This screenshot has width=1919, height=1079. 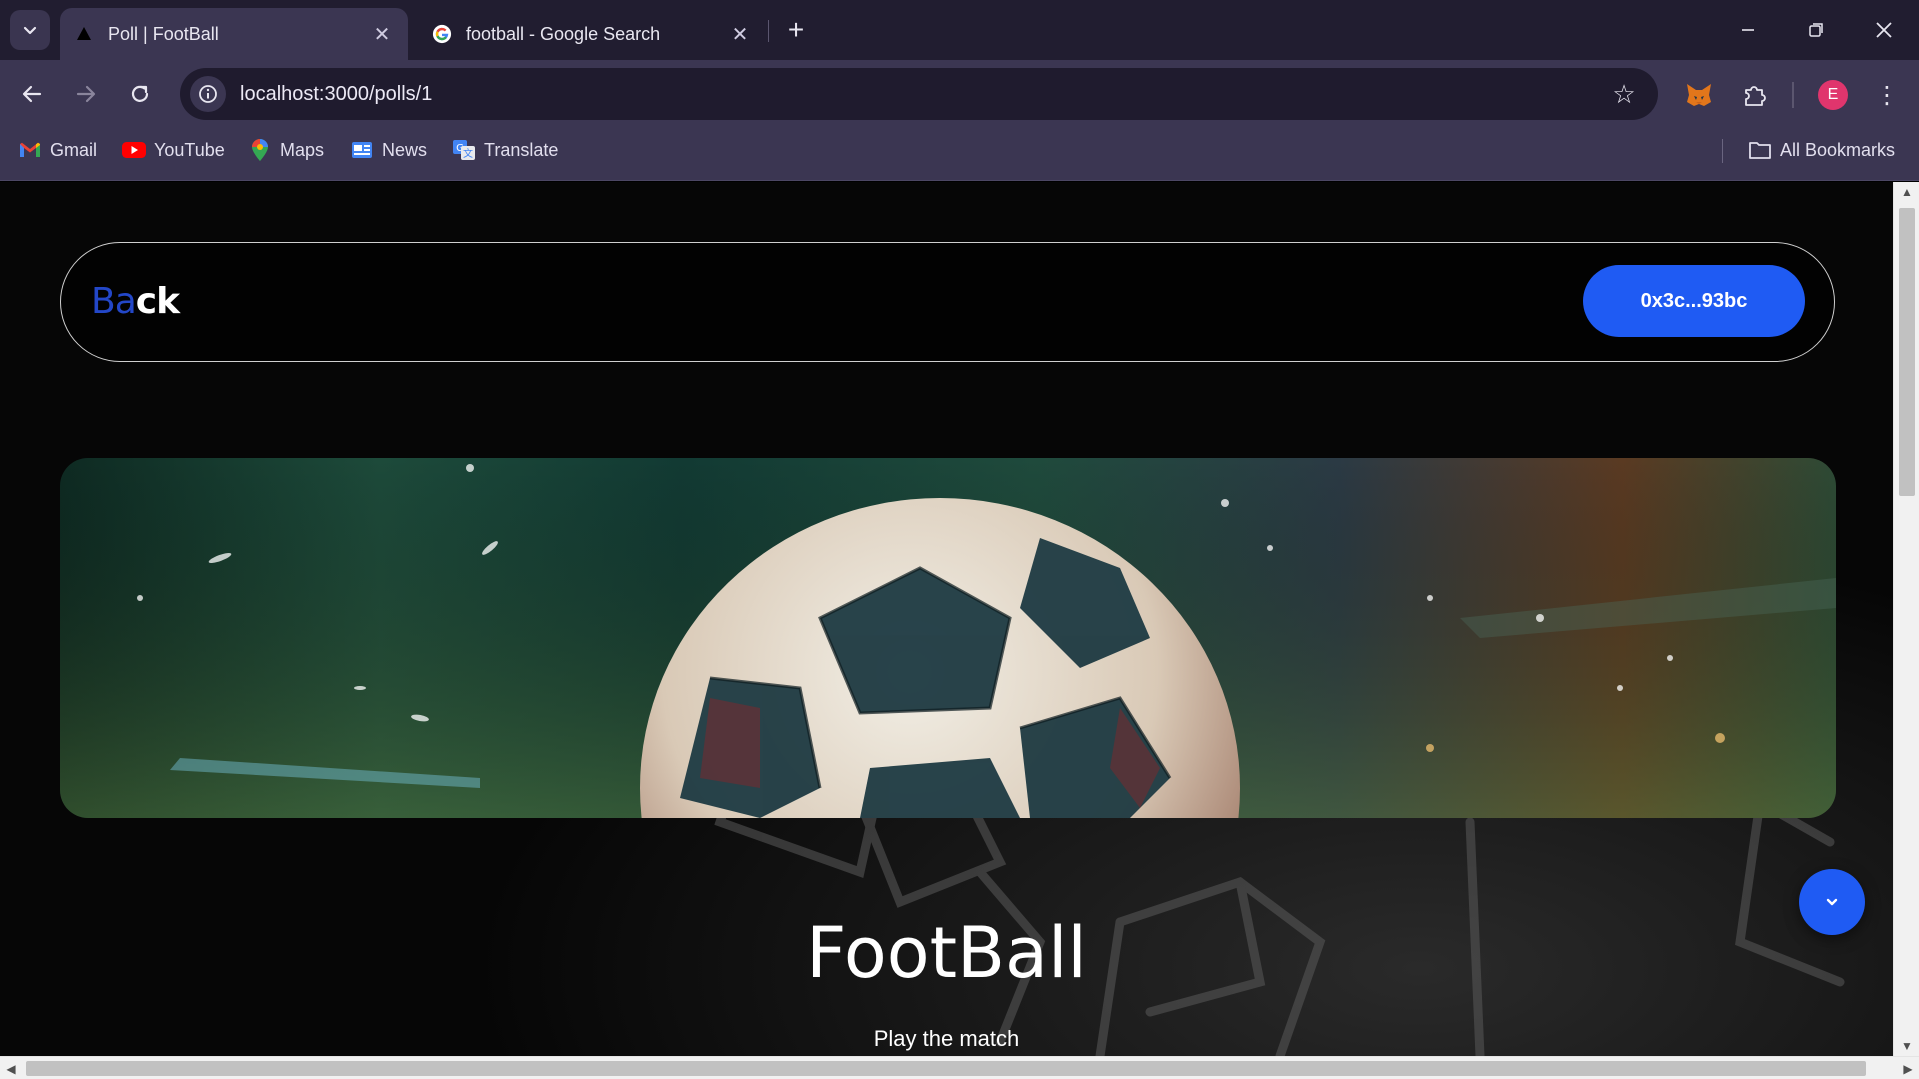 What do you see at coordinates (946, 953) in the screenshot?
I see `poll-title: FootBall` at bounding box center [946, 953].